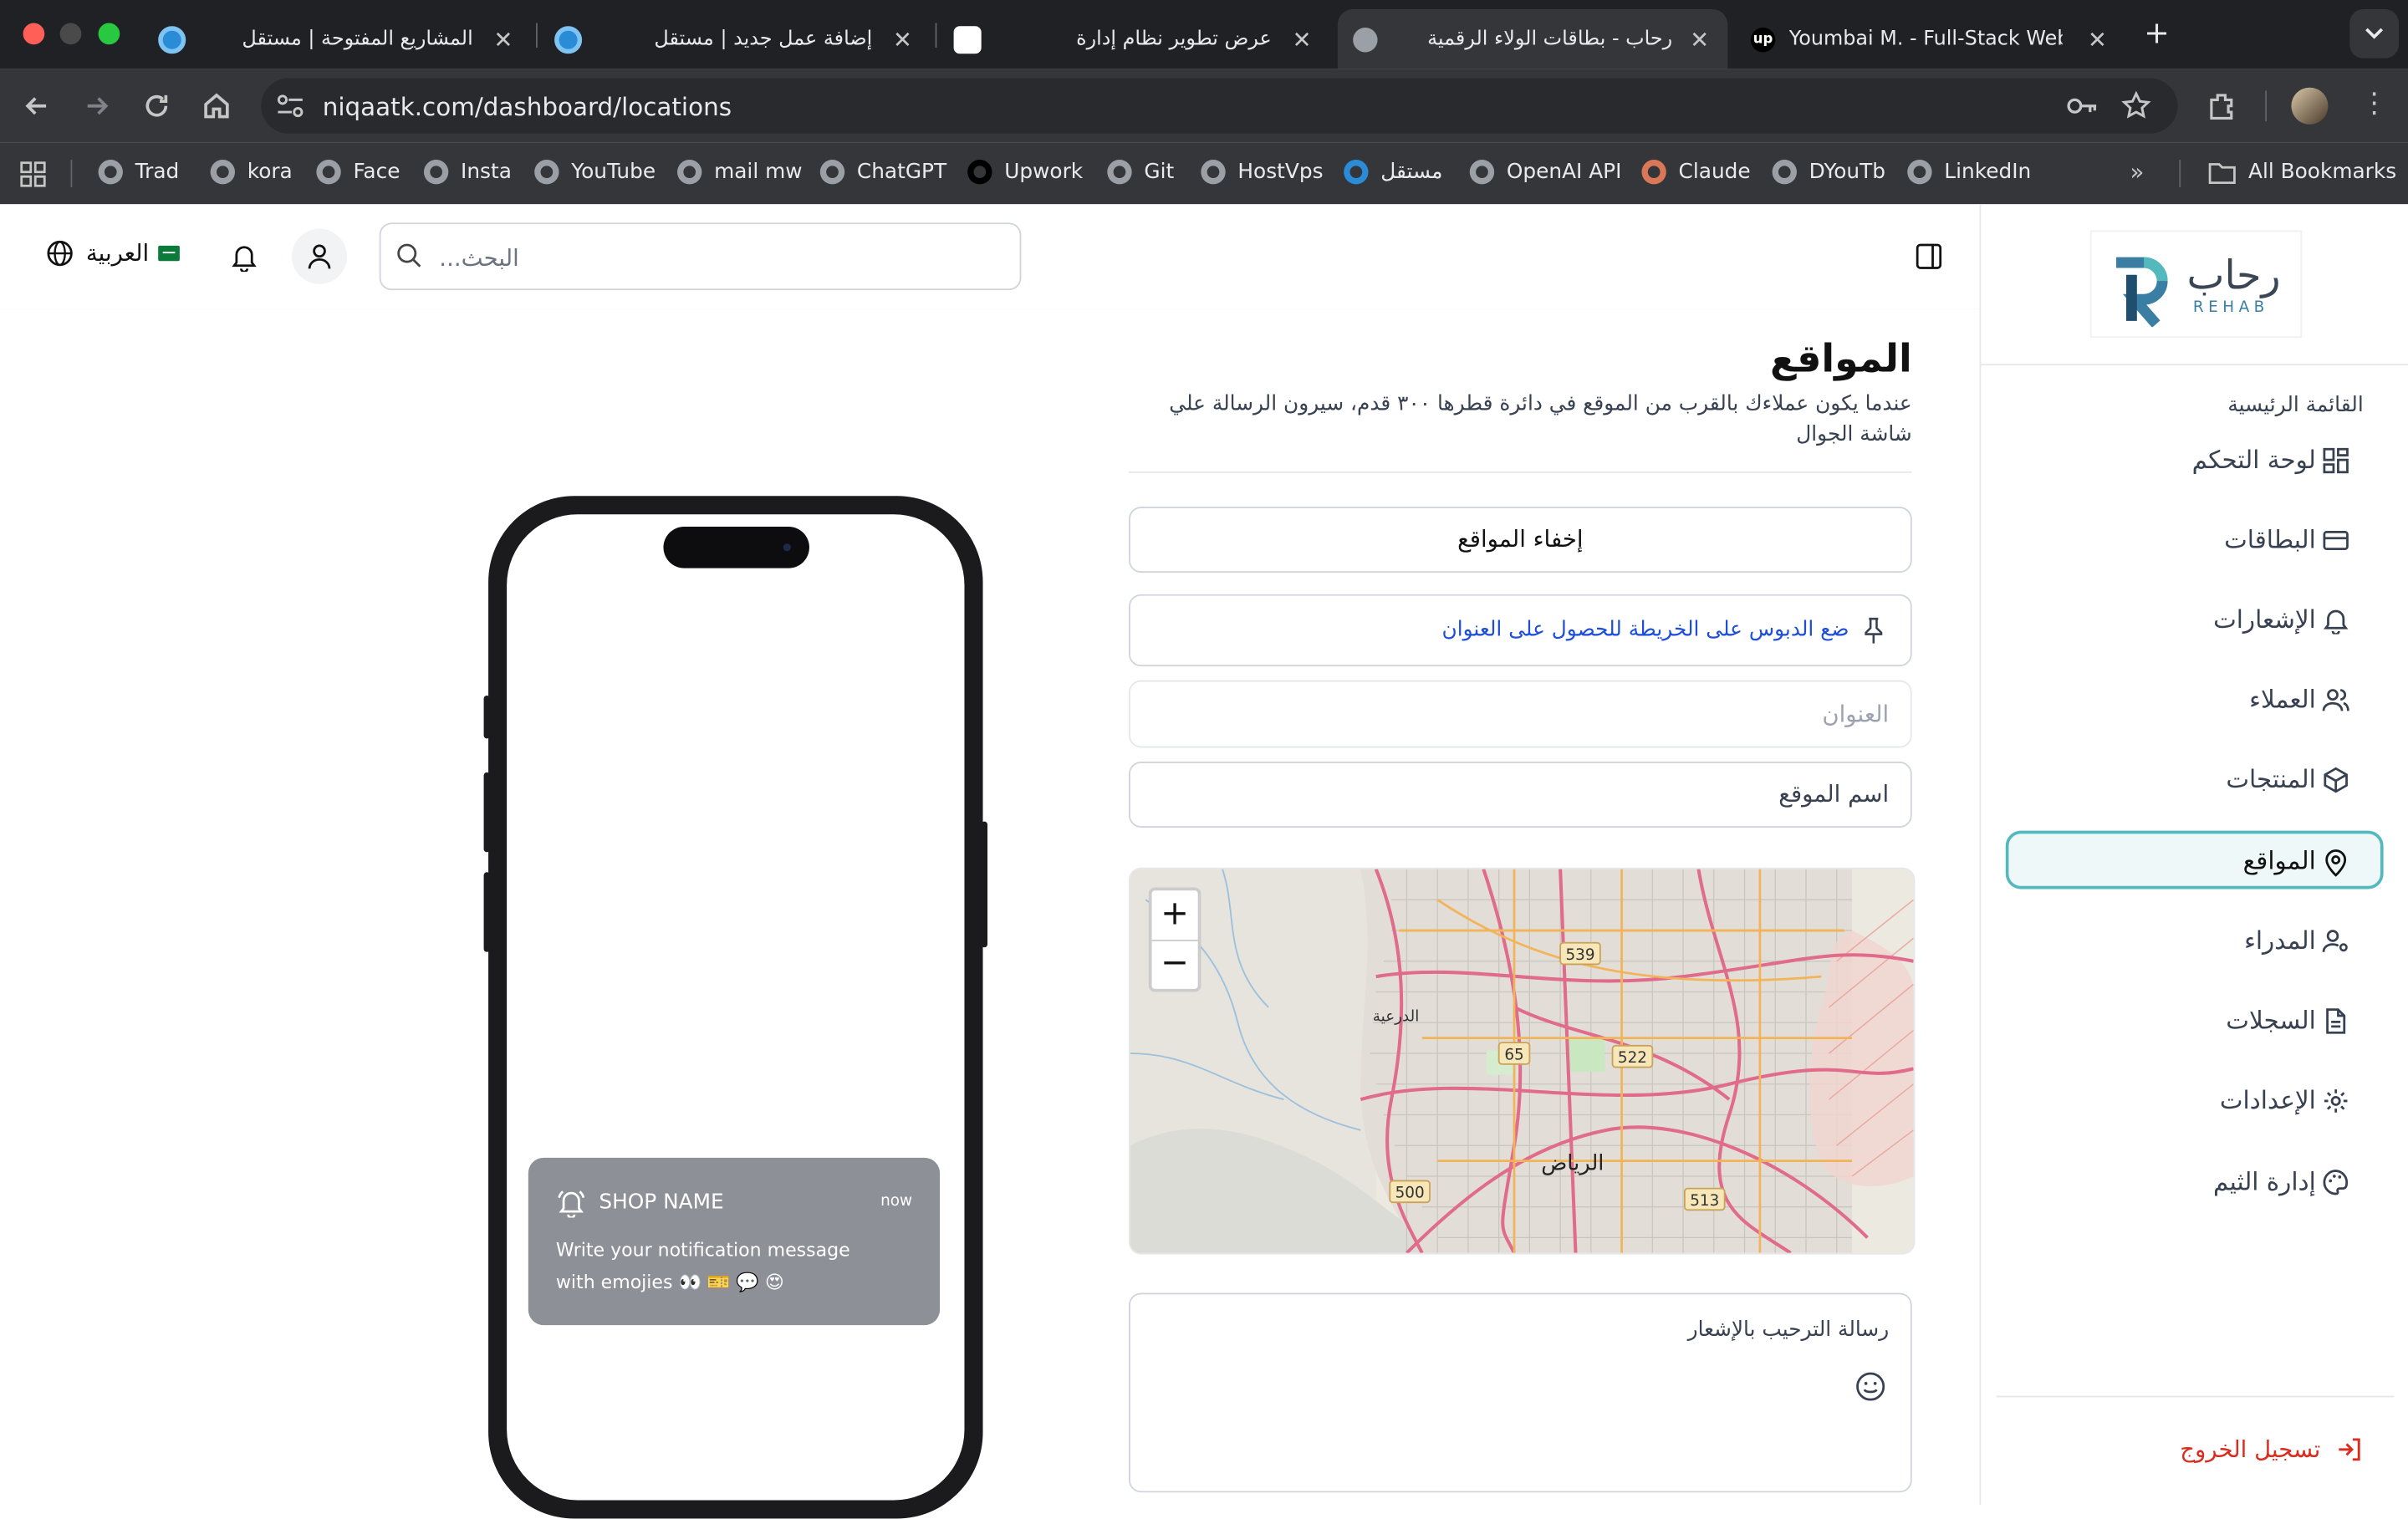 Image resolution: width=2408 pixels, height=1519 pixels. I want to click on bookmark-item: YouTube, so click(595, 172).